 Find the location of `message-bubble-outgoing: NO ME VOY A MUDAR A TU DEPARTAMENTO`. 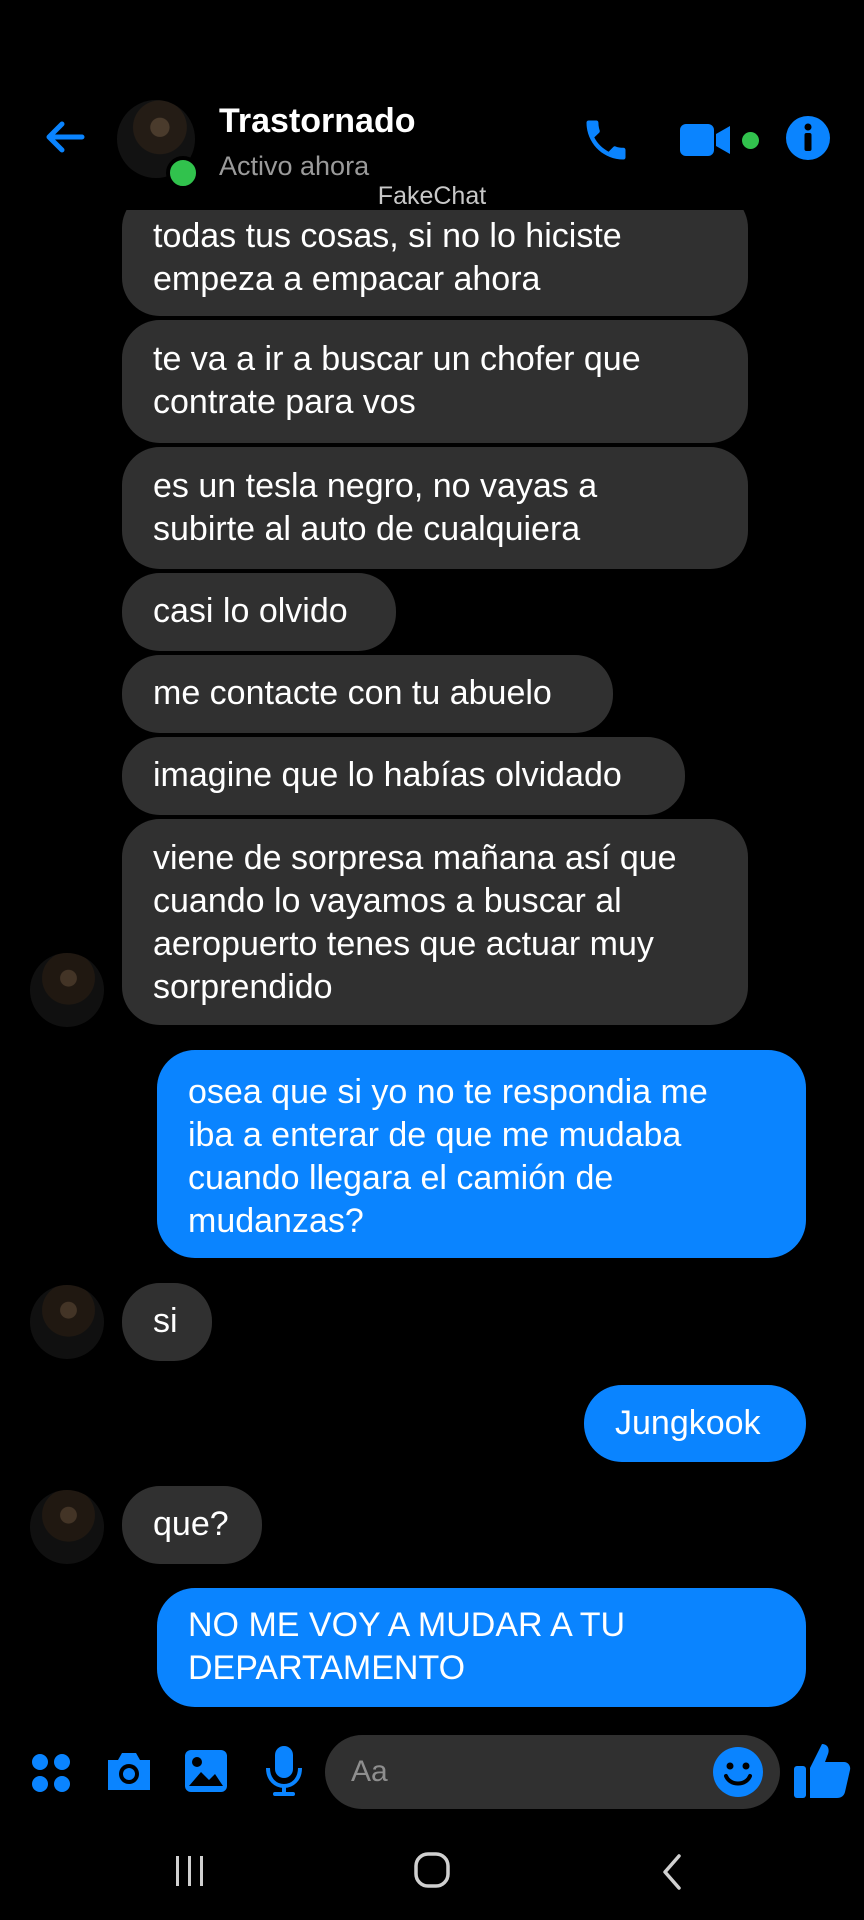

message-bubble-outgoing: NO ME VOY A MUDAR A TU DEPARTAMENTO is located at coordinates (481, 1647).